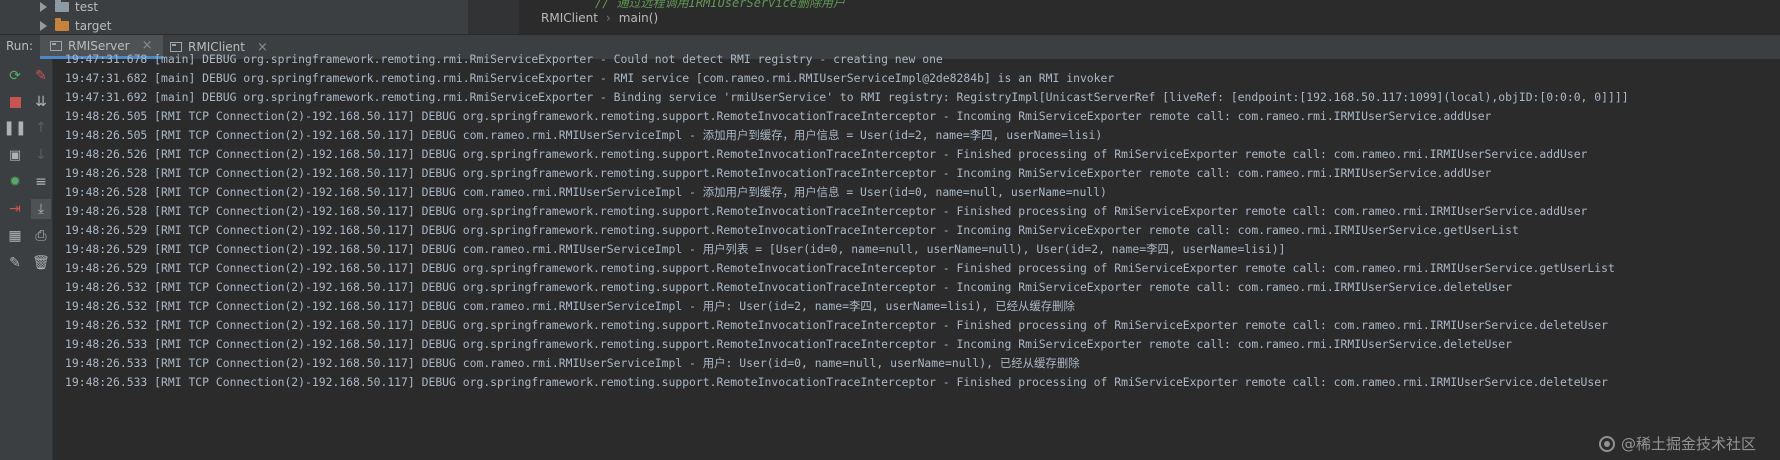  What do you see at coordinates (15, 263) in the screenshot?
I see `pin-icon: ✎` at bounding box center [15, 263].